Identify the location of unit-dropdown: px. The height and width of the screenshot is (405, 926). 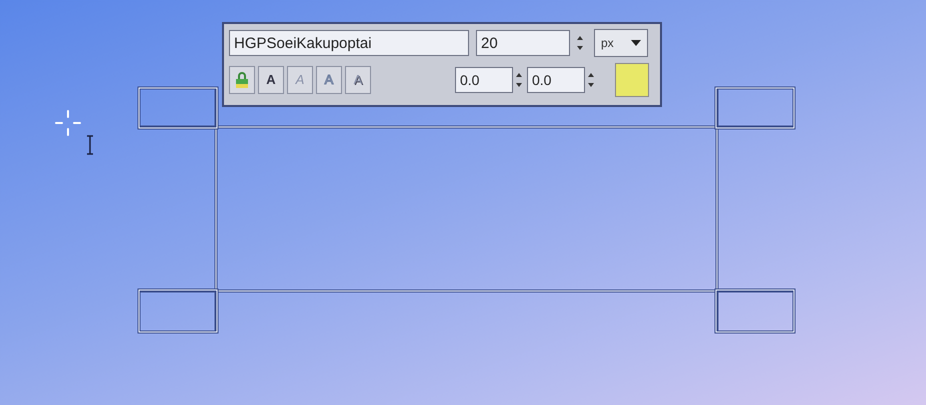
(621, 43).